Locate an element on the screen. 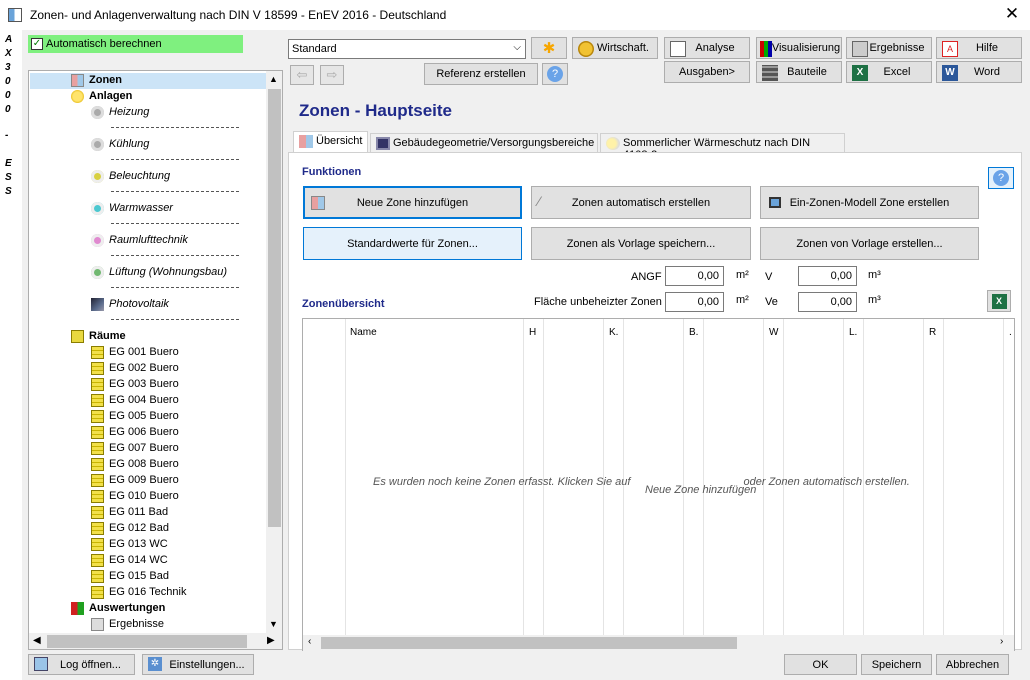  ein-zonen-modell-button: Ein-Zonen-Modell Zone erstellen is located at coordinates (869, 202).